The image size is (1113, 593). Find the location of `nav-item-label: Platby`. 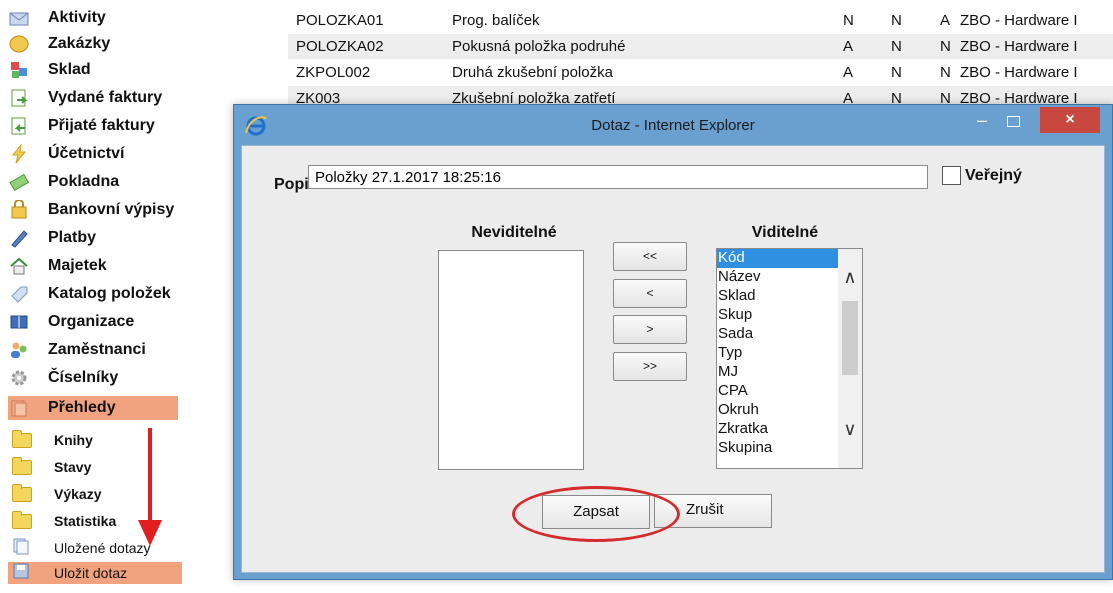

nav-item-label: Platby is located at coordinates (72, 237).